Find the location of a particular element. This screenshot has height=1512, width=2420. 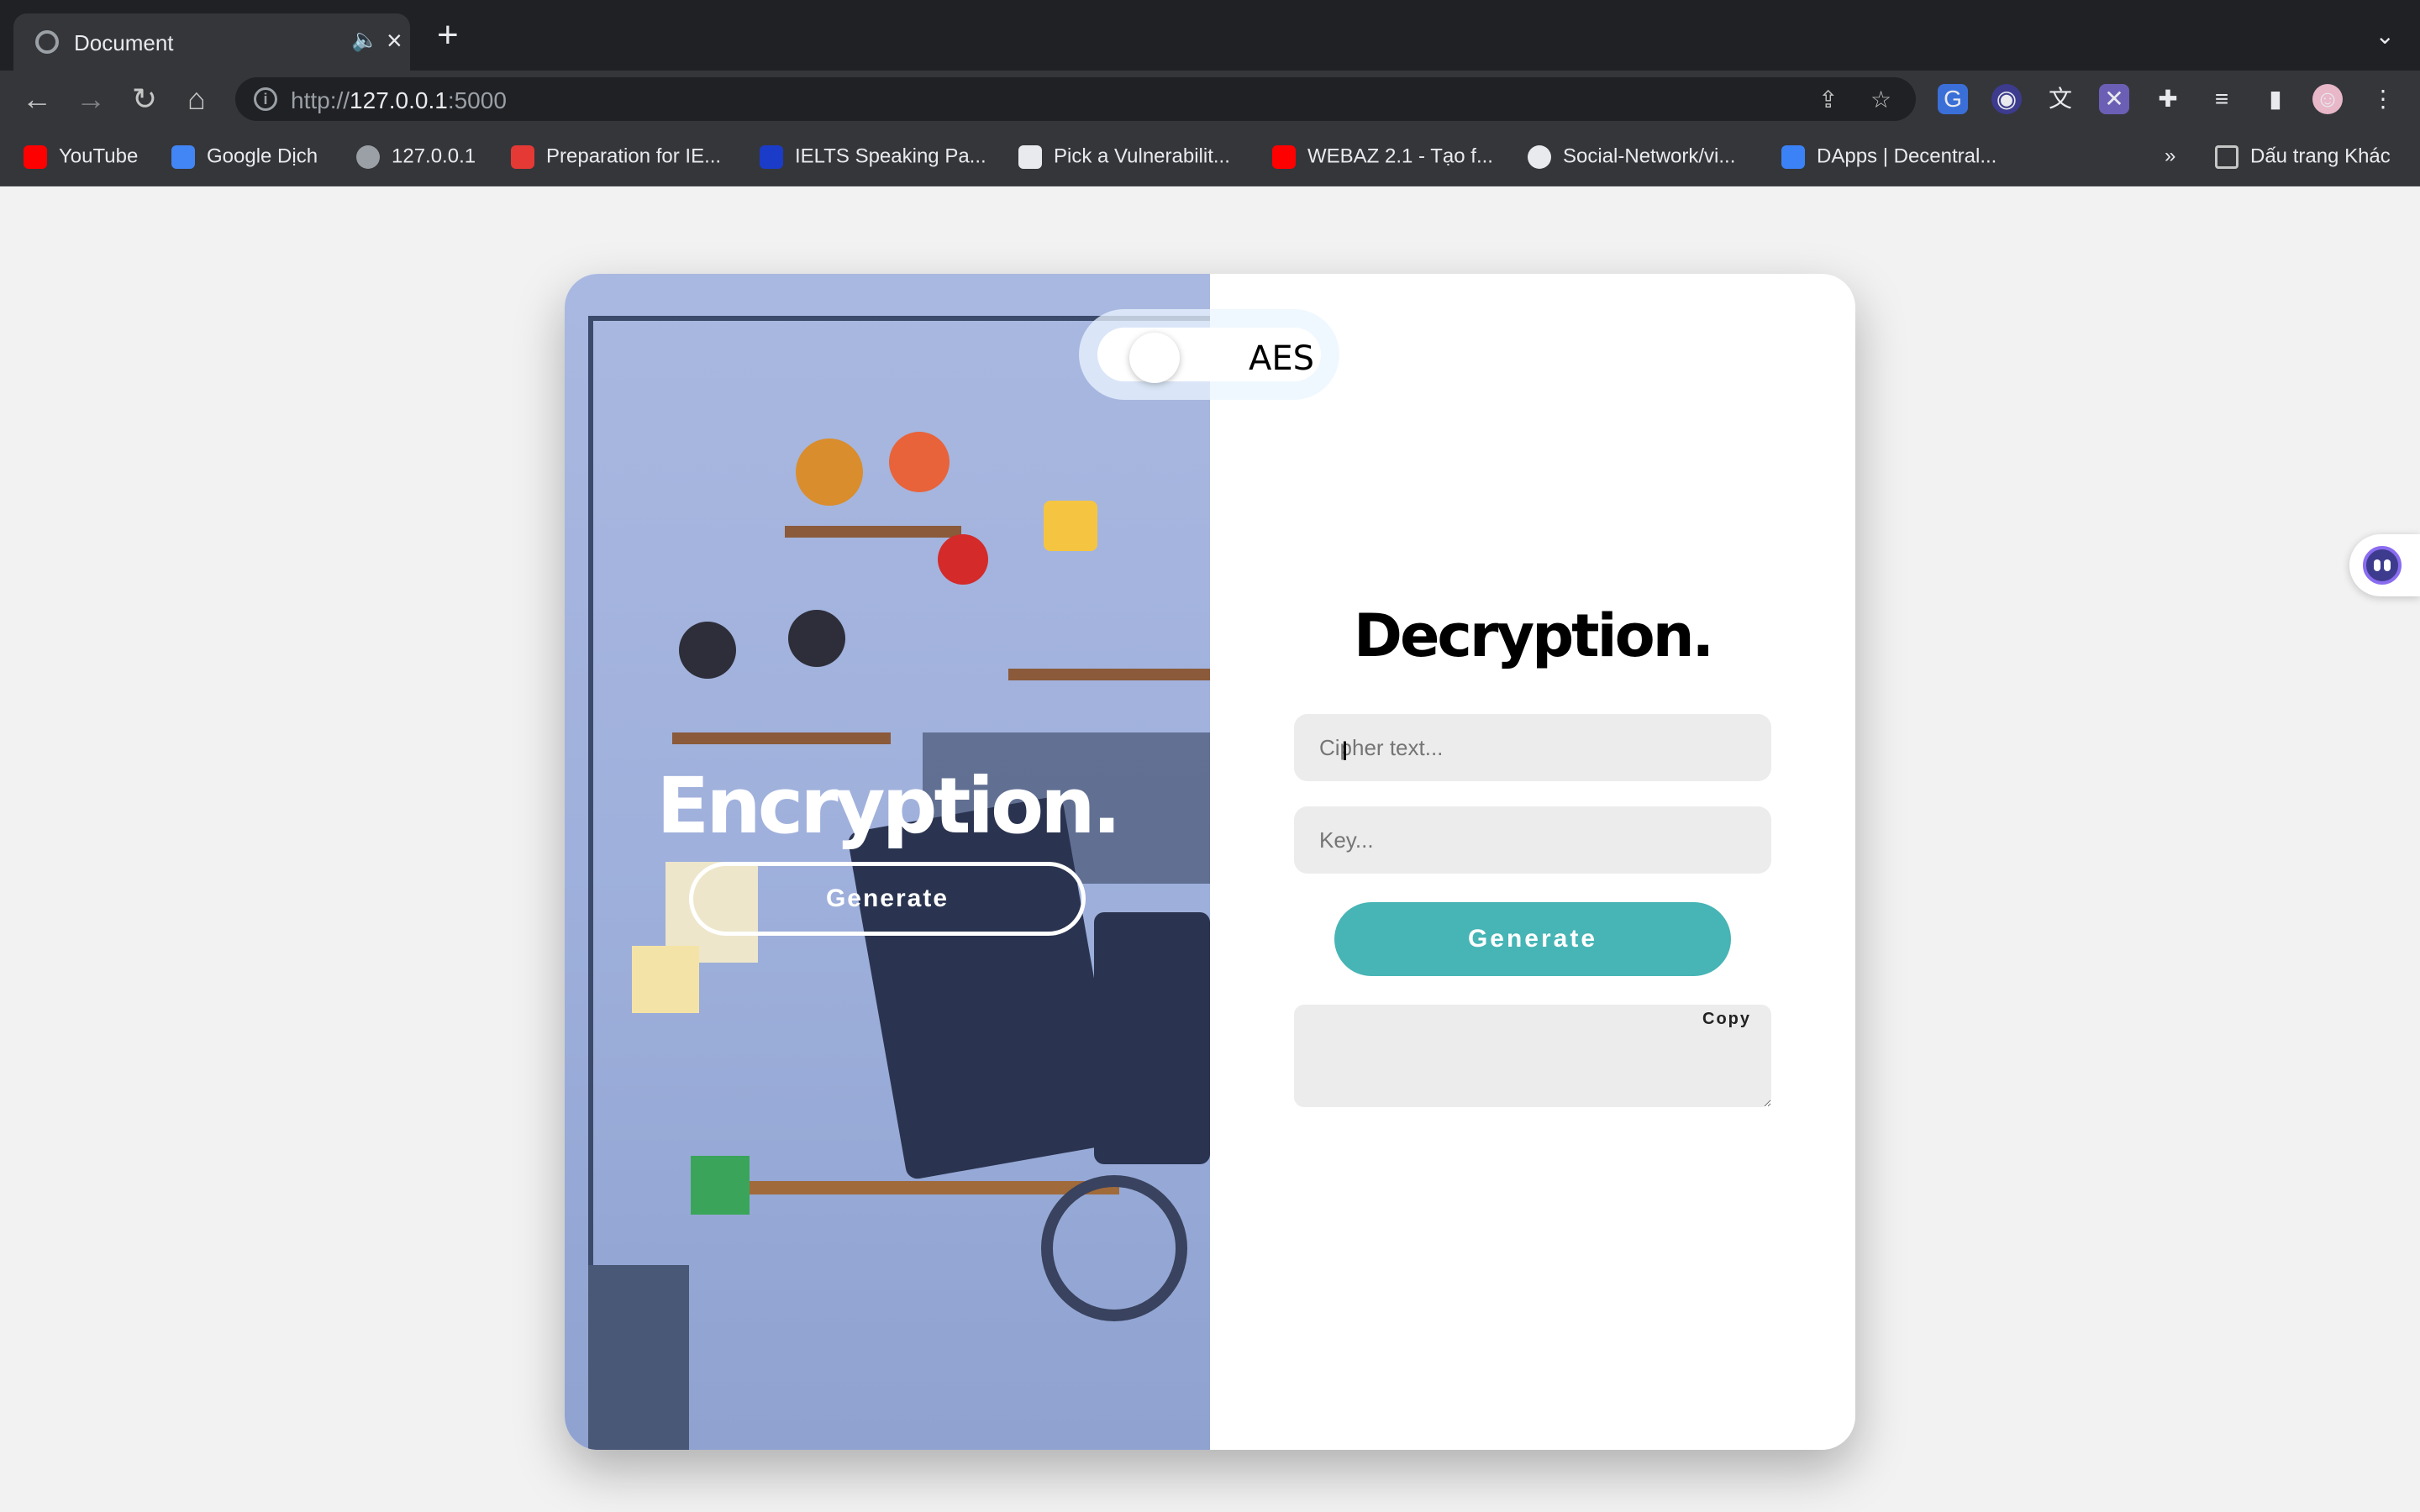

floating-assistant-button is located at coordinates (2385, 565).